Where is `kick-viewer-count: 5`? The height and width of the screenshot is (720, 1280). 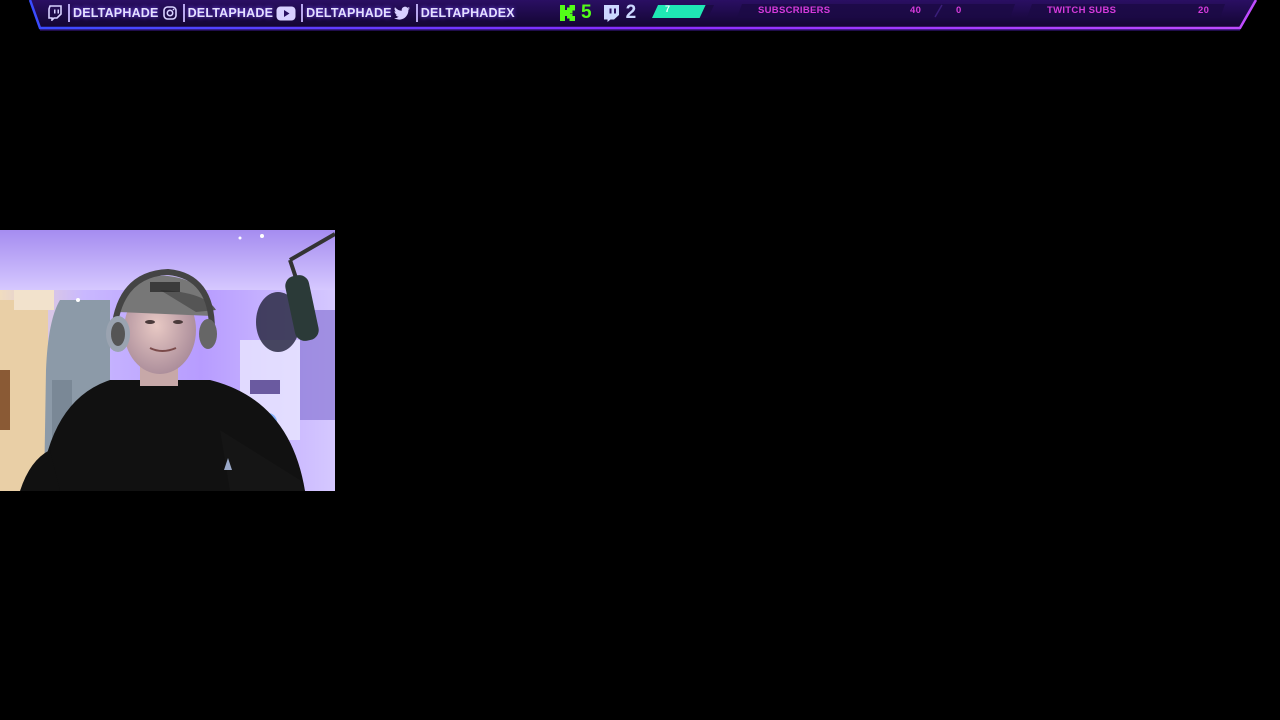
kick-viewer-count: 5 is located at coordinates (586, 12).